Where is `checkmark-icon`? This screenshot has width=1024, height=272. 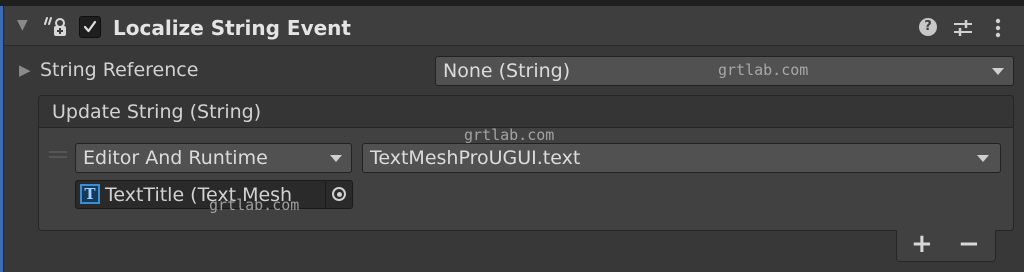 checkmark-icon is located at coordinates (90, 26).